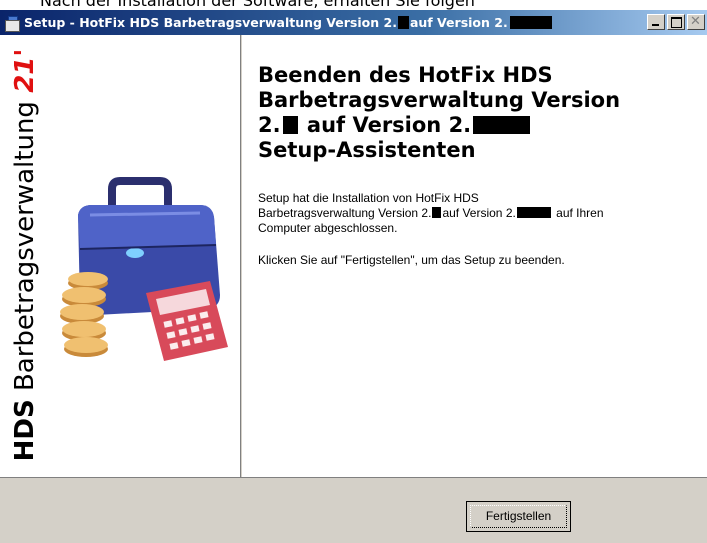 Image resolution: width=707 pixels, height=543 pixels. What do you see at coordinates (367, 150) in the screenshot?
I see `heading-line-4: Setup-Assistenten` at bounding box center [367, 150].